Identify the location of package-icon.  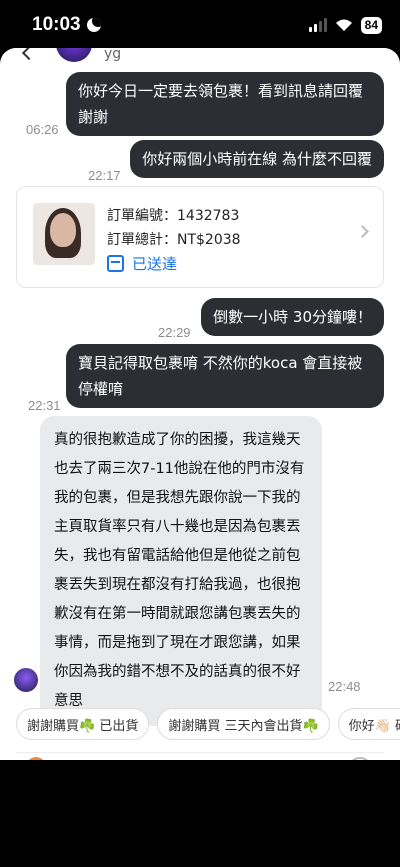
(115, 263).